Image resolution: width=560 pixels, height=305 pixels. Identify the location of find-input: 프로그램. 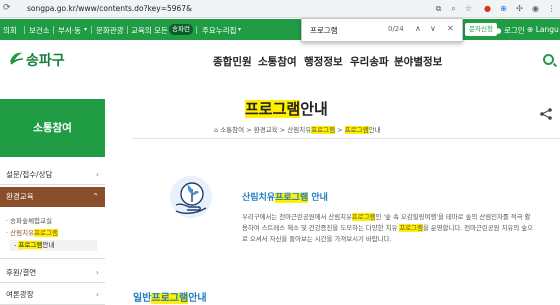
(324, 30).